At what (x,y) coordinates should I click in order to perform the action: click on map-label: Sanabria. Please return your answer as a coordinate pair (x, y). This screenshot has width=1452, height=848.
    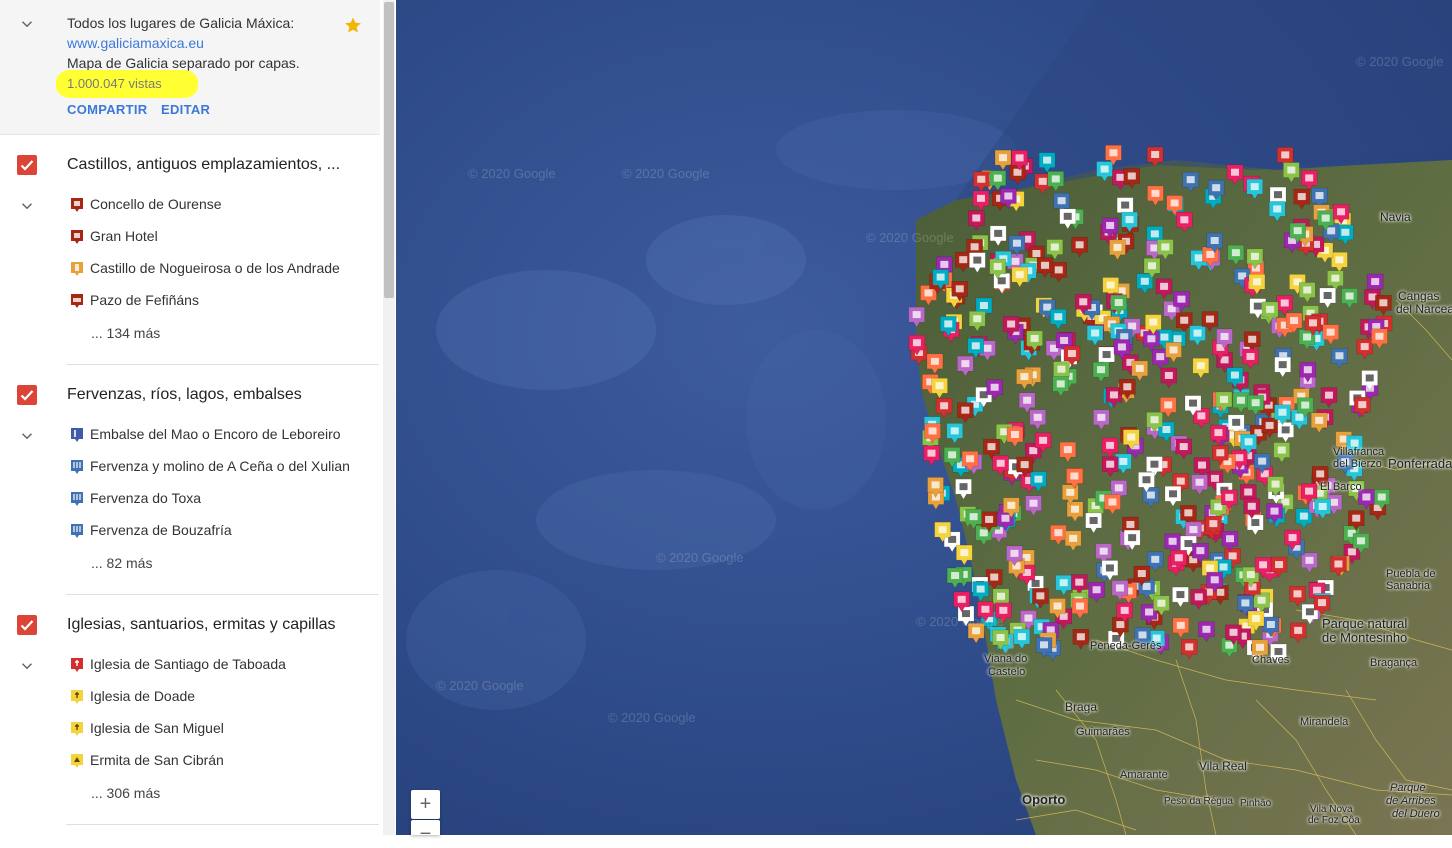
    Looking at the image, I should click on (1408, 586).